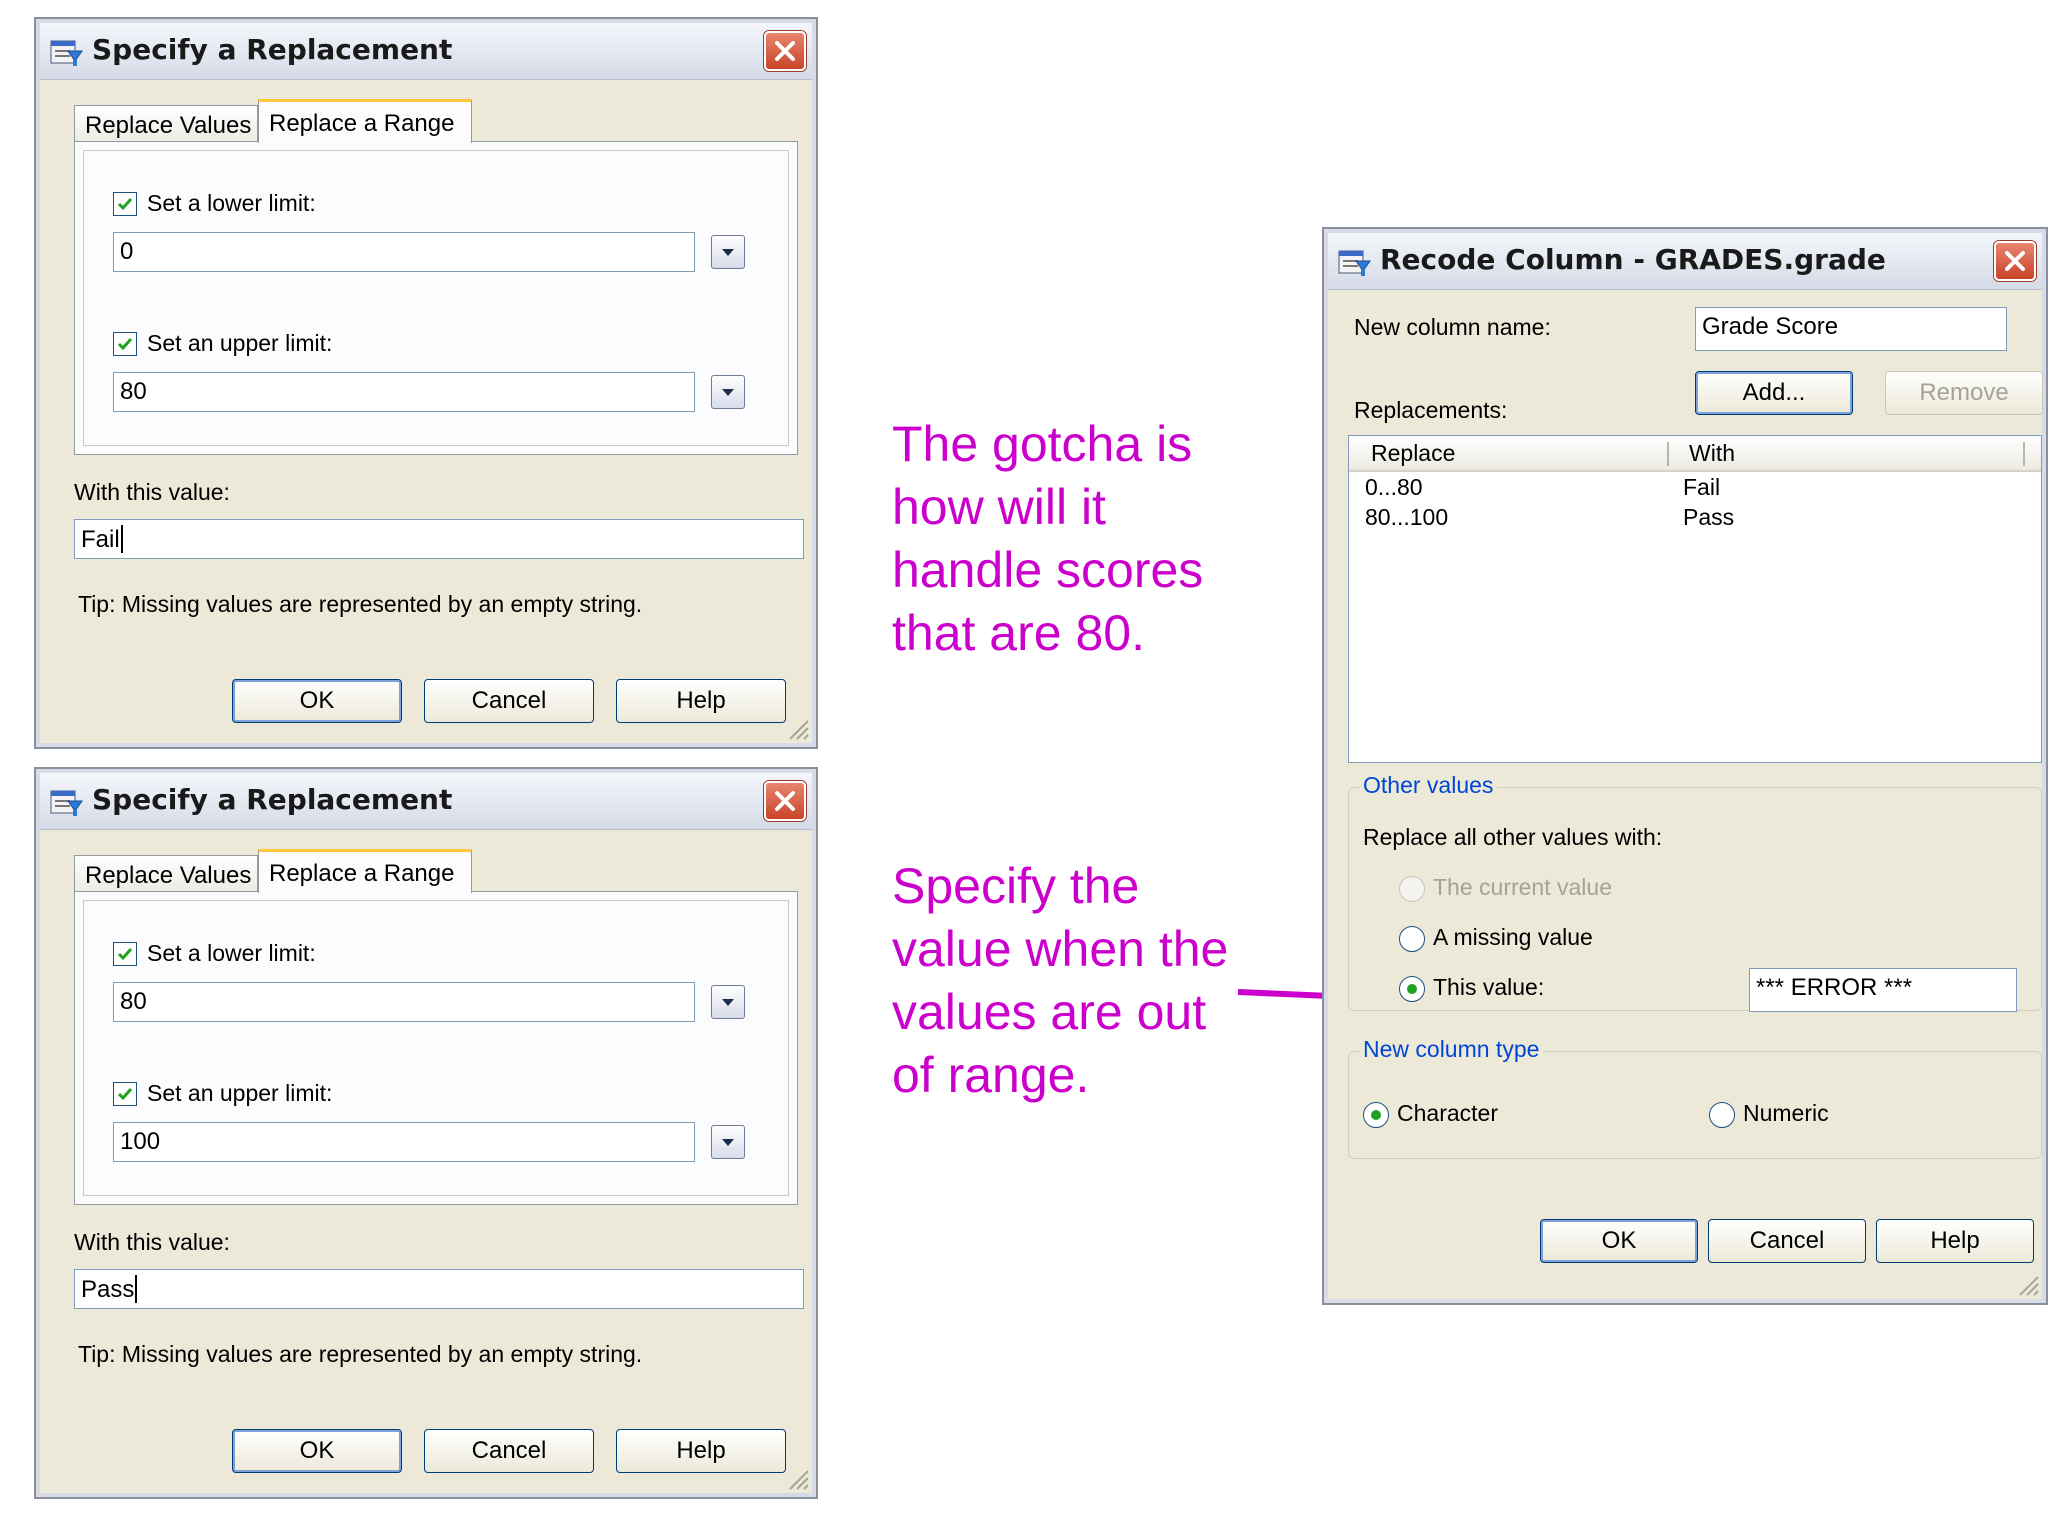  What do you see at coordinates (1413, 453) in the screenshot?
I see `column-header-replace: Replace` at bounding box center [1413, 453].